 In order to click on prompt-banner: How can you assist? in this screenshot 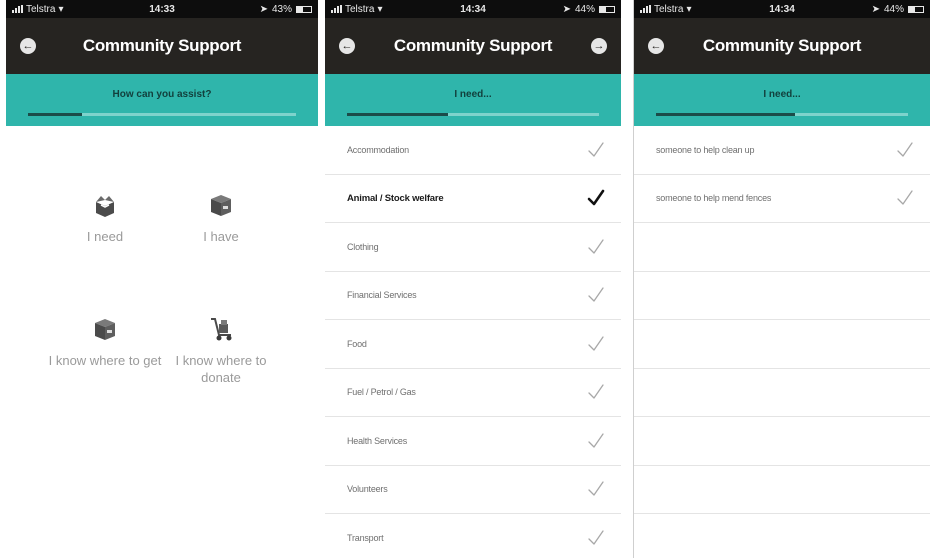, I will do `click(162, 100)`.